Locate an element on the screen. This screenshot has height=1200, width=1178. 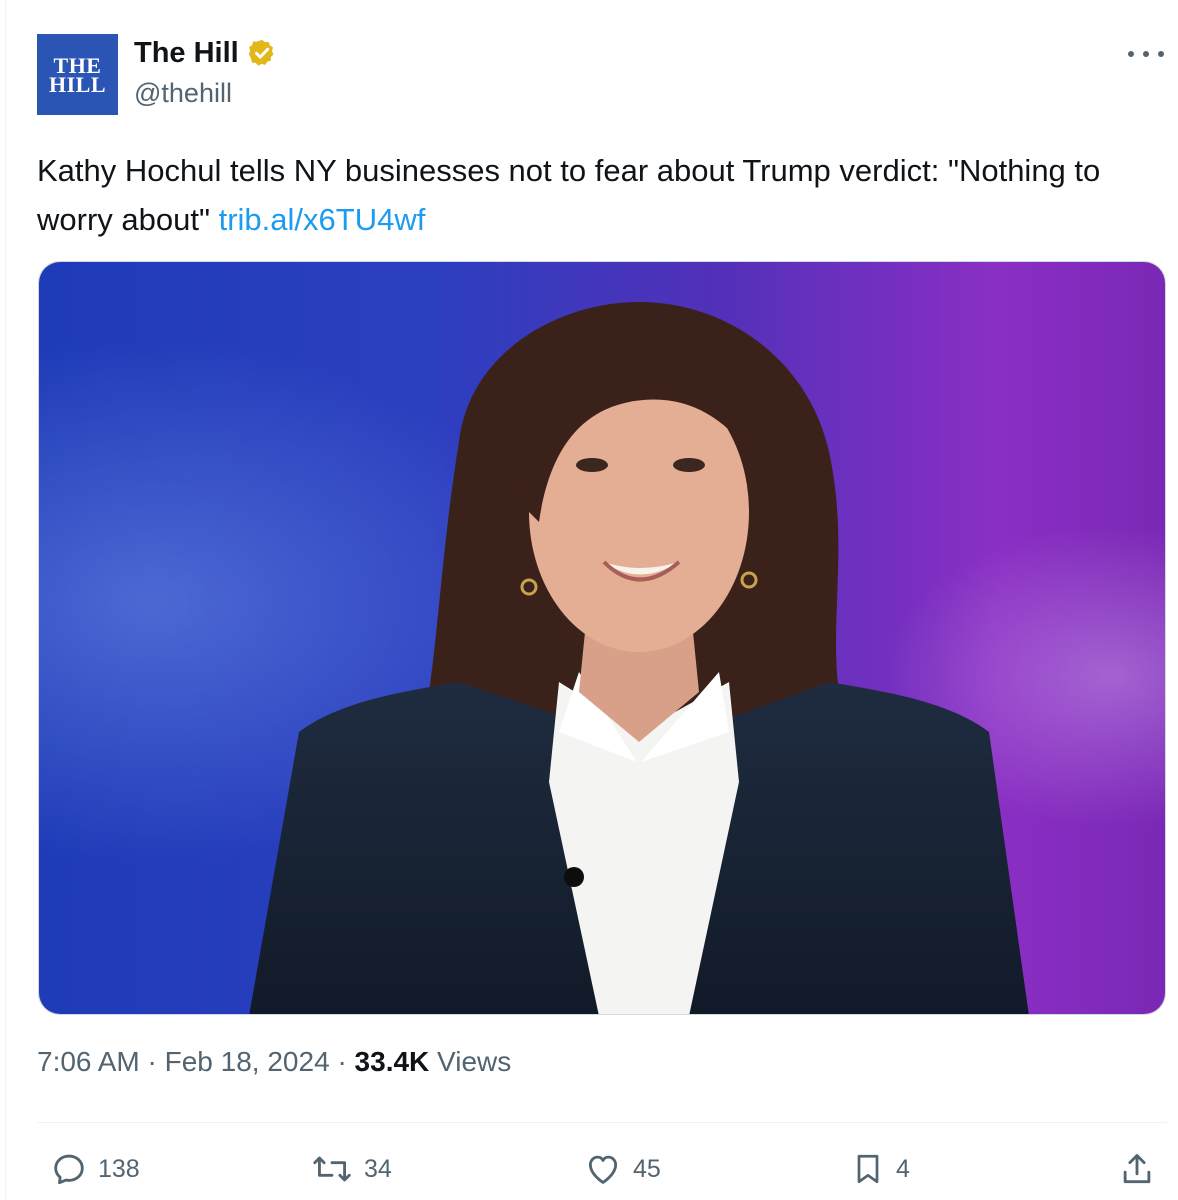
share-button is located at coordinates (1137, 1169).